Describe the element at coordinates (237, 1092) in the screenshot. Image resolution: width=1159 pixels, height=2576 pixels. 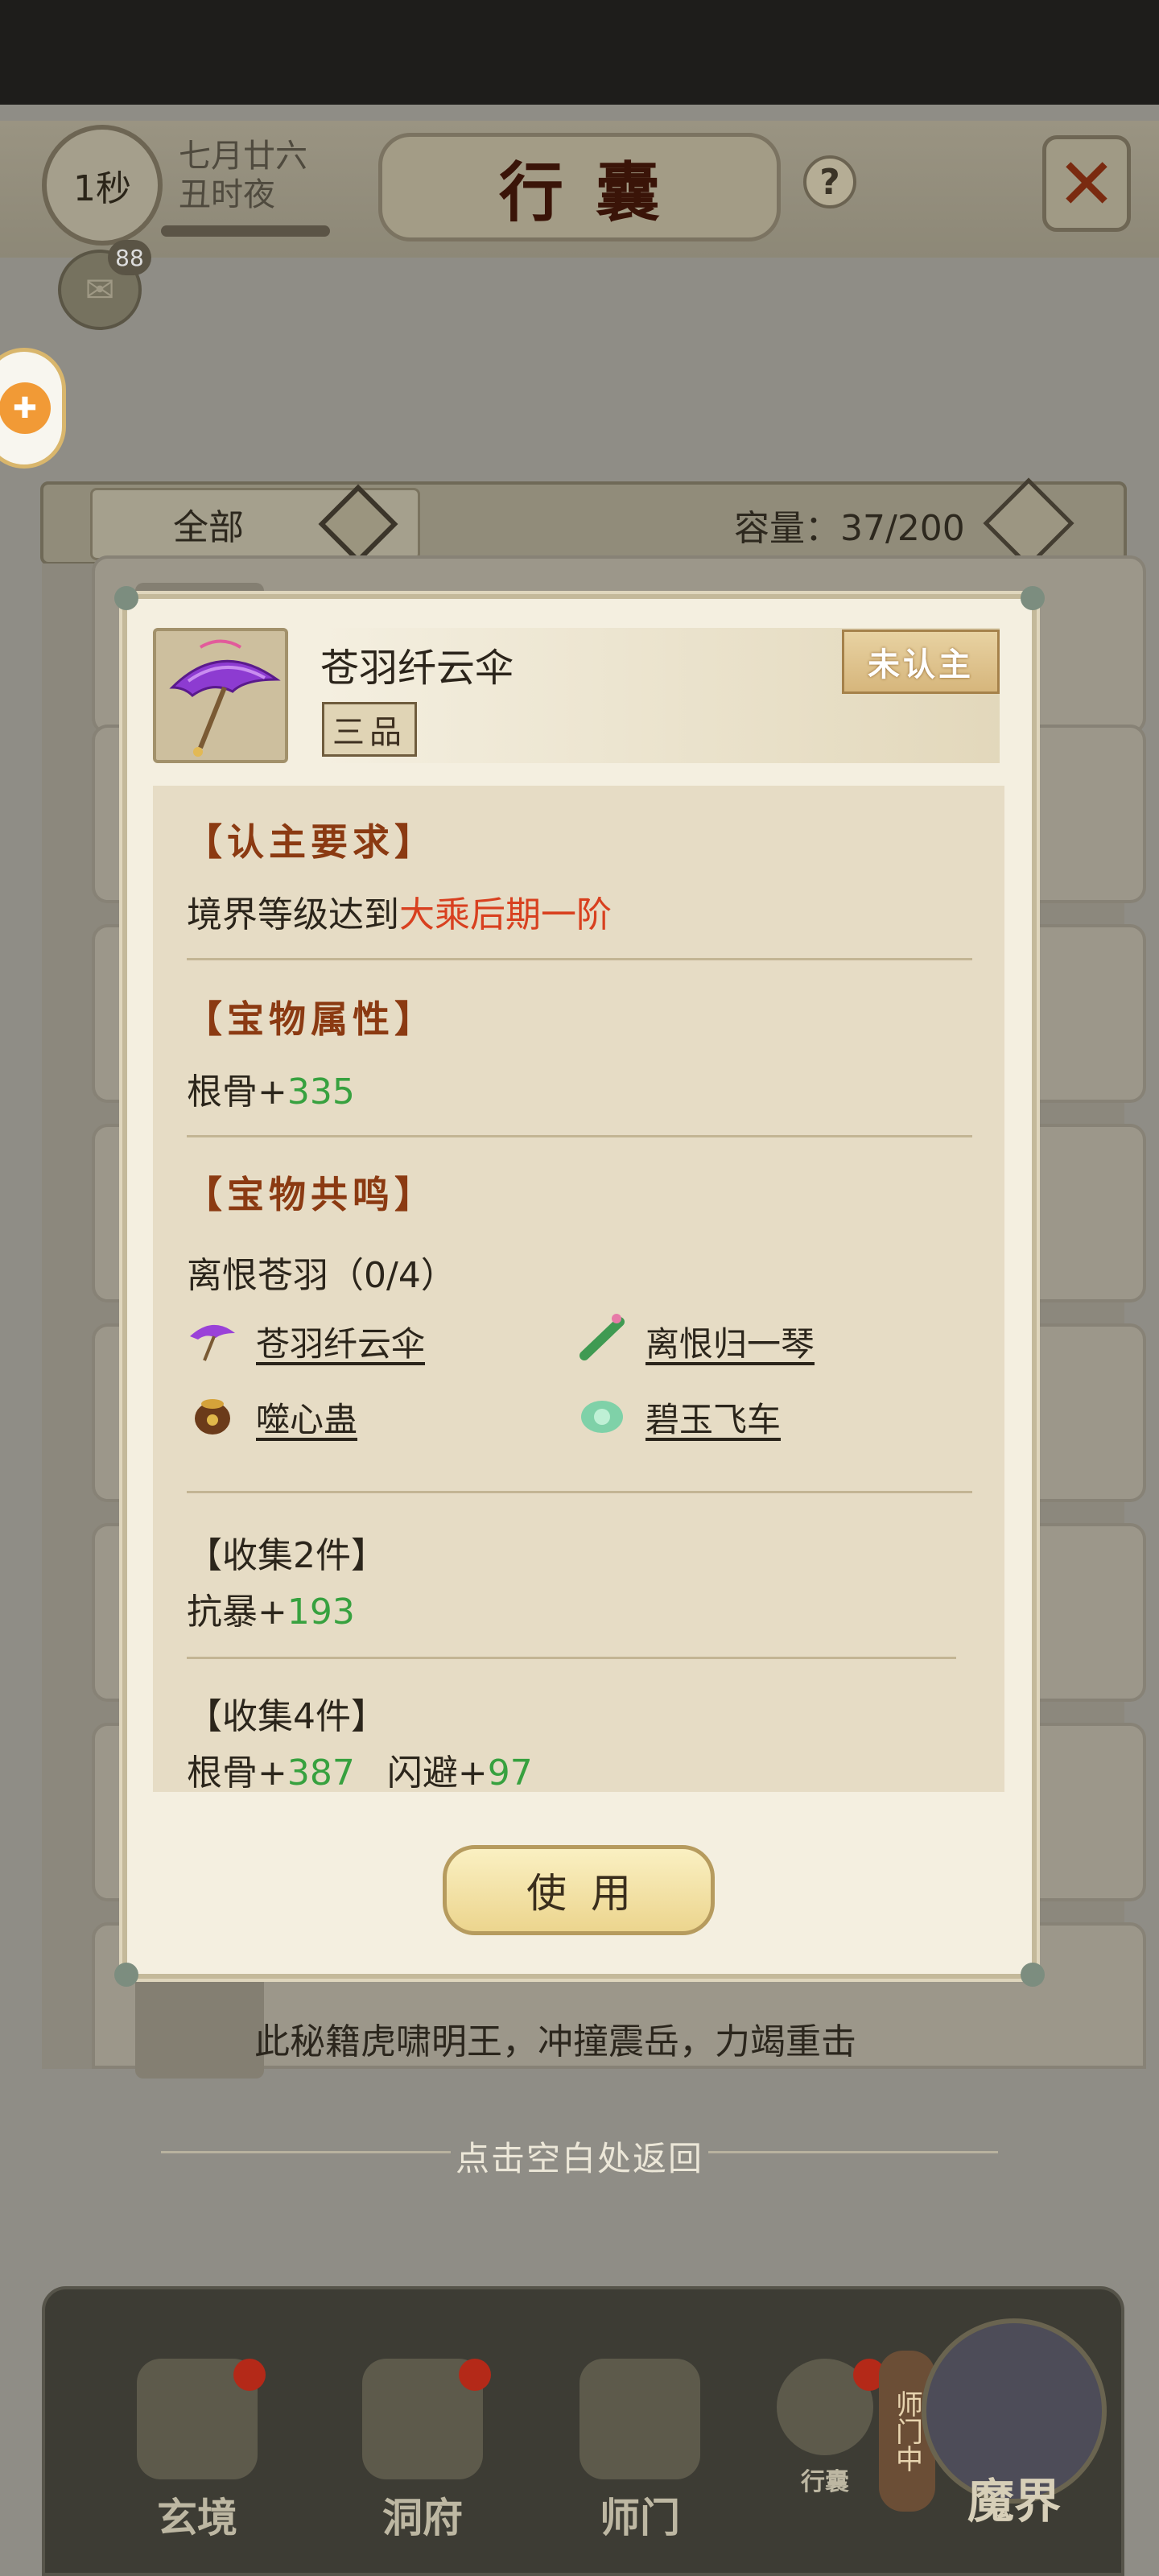
I see `attribute-name: 根骨+` at that location.